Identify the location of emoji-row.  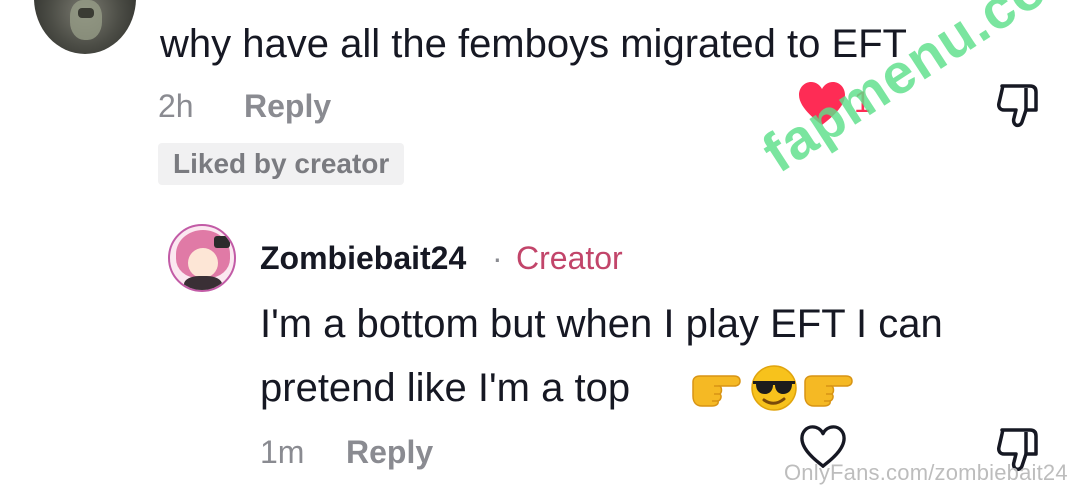
(774, 388).